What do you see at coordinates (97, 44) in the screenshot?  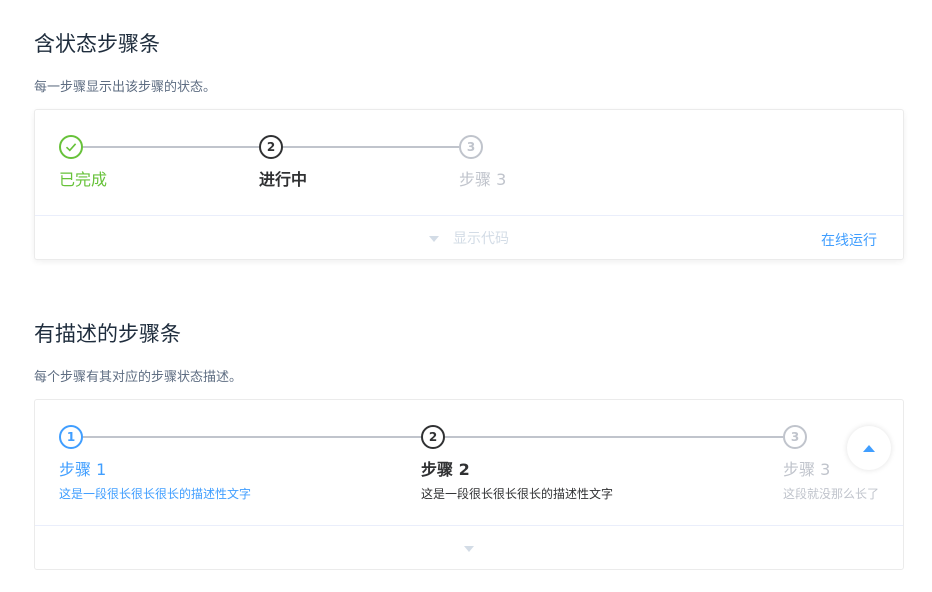 I see `section-title-status-steps: 含状态步骤条` at bounding box center [97, 44].